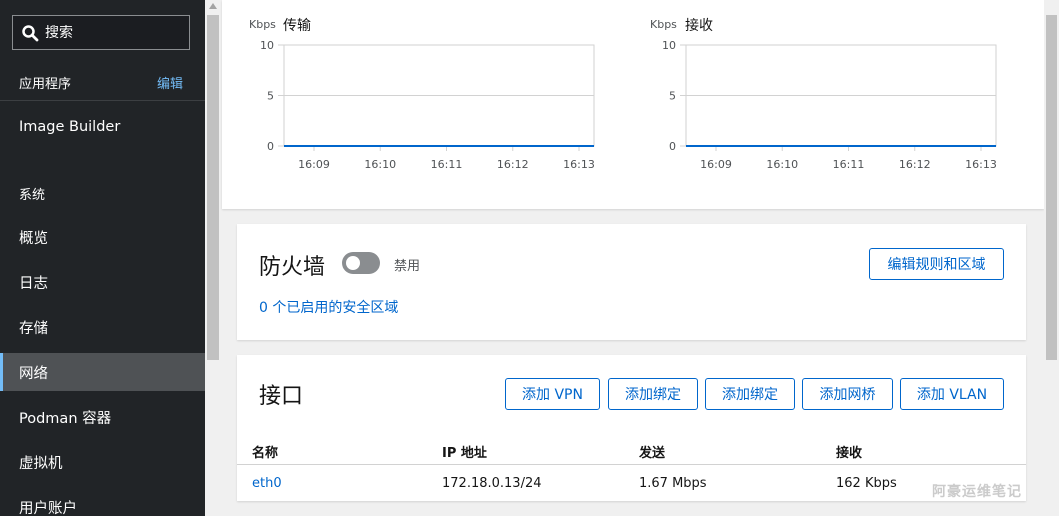 This screenshot has width=1059, height=516. What do you see at coordinates (281, 396) in the screenshot?
I see `interfaces-title: 接口` at bounding box center [281, 396].